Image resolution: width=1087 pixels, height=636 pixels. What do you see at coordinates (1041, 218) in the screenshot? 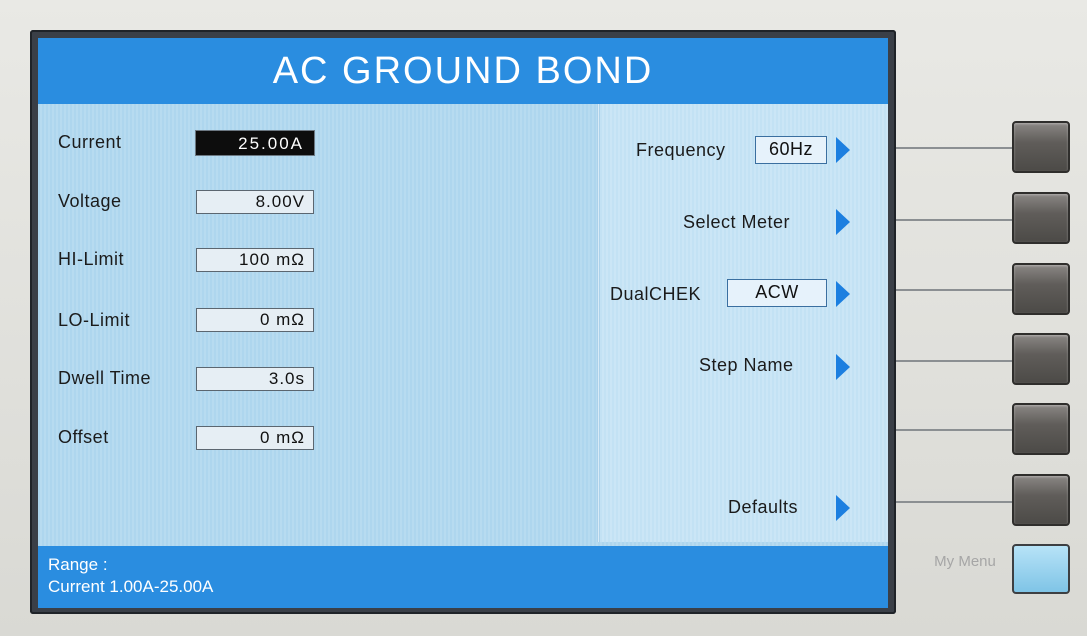
I see `softkey-2-button` at bounding box center [1041, 218].